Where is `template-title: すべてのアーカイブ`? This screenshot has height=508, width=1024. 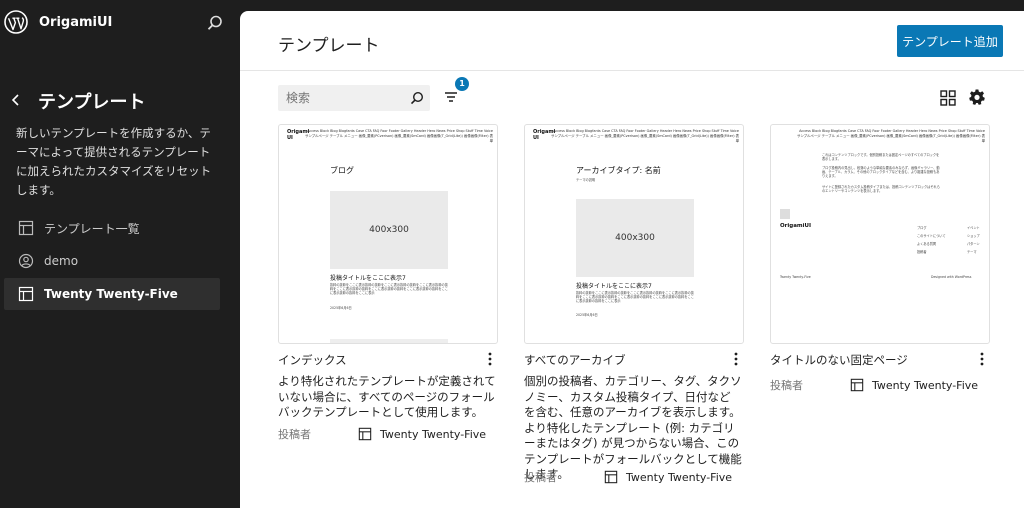 template-title: すべてのアーカイブ is located at coordinates (575, 360).